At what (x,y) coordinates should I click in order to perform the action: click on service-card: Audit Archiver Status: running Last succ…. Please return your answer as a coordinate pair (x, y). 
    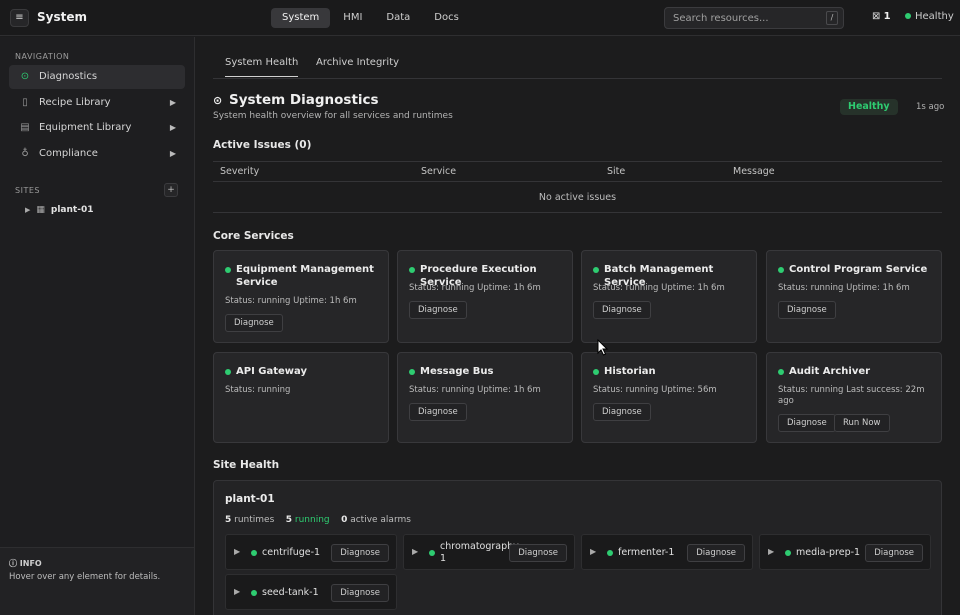
    Looking at the image, I should click on (854, 397).